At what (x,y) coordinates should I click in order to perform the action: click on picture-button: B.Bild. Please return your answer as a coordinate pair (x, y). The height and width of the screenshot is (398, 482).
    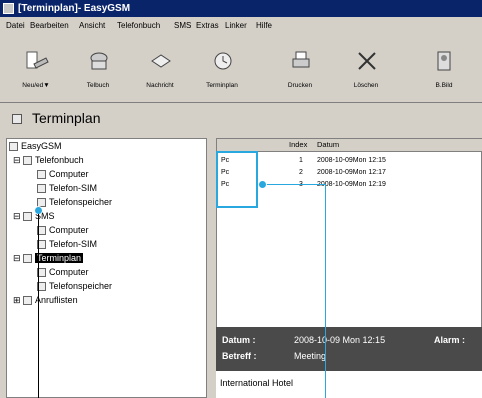
    Looking at the image, I should click on (444, 70).